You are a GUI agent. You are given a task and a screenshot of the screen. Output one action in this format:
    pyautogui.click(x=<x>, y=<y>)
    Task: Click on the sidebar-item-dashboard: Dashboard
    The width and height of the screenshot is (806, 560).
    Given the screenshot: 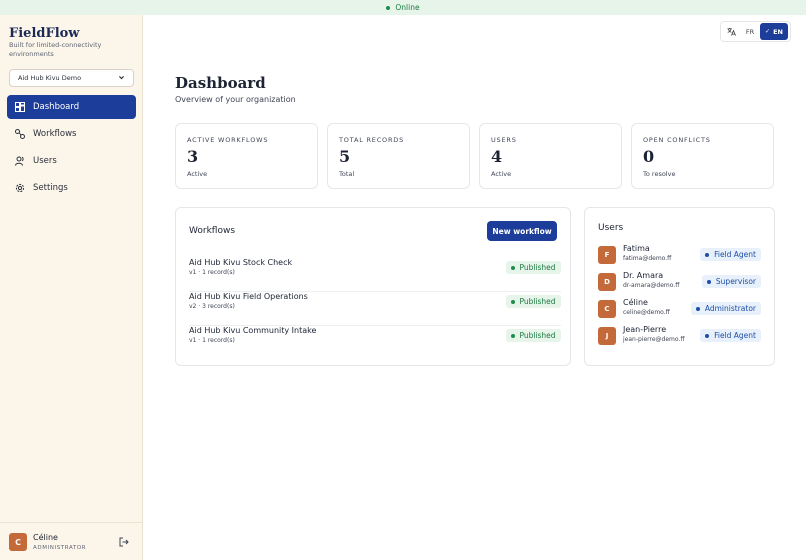 What is the action you would take?
    pyautogui.click(x=71, y=107)
    